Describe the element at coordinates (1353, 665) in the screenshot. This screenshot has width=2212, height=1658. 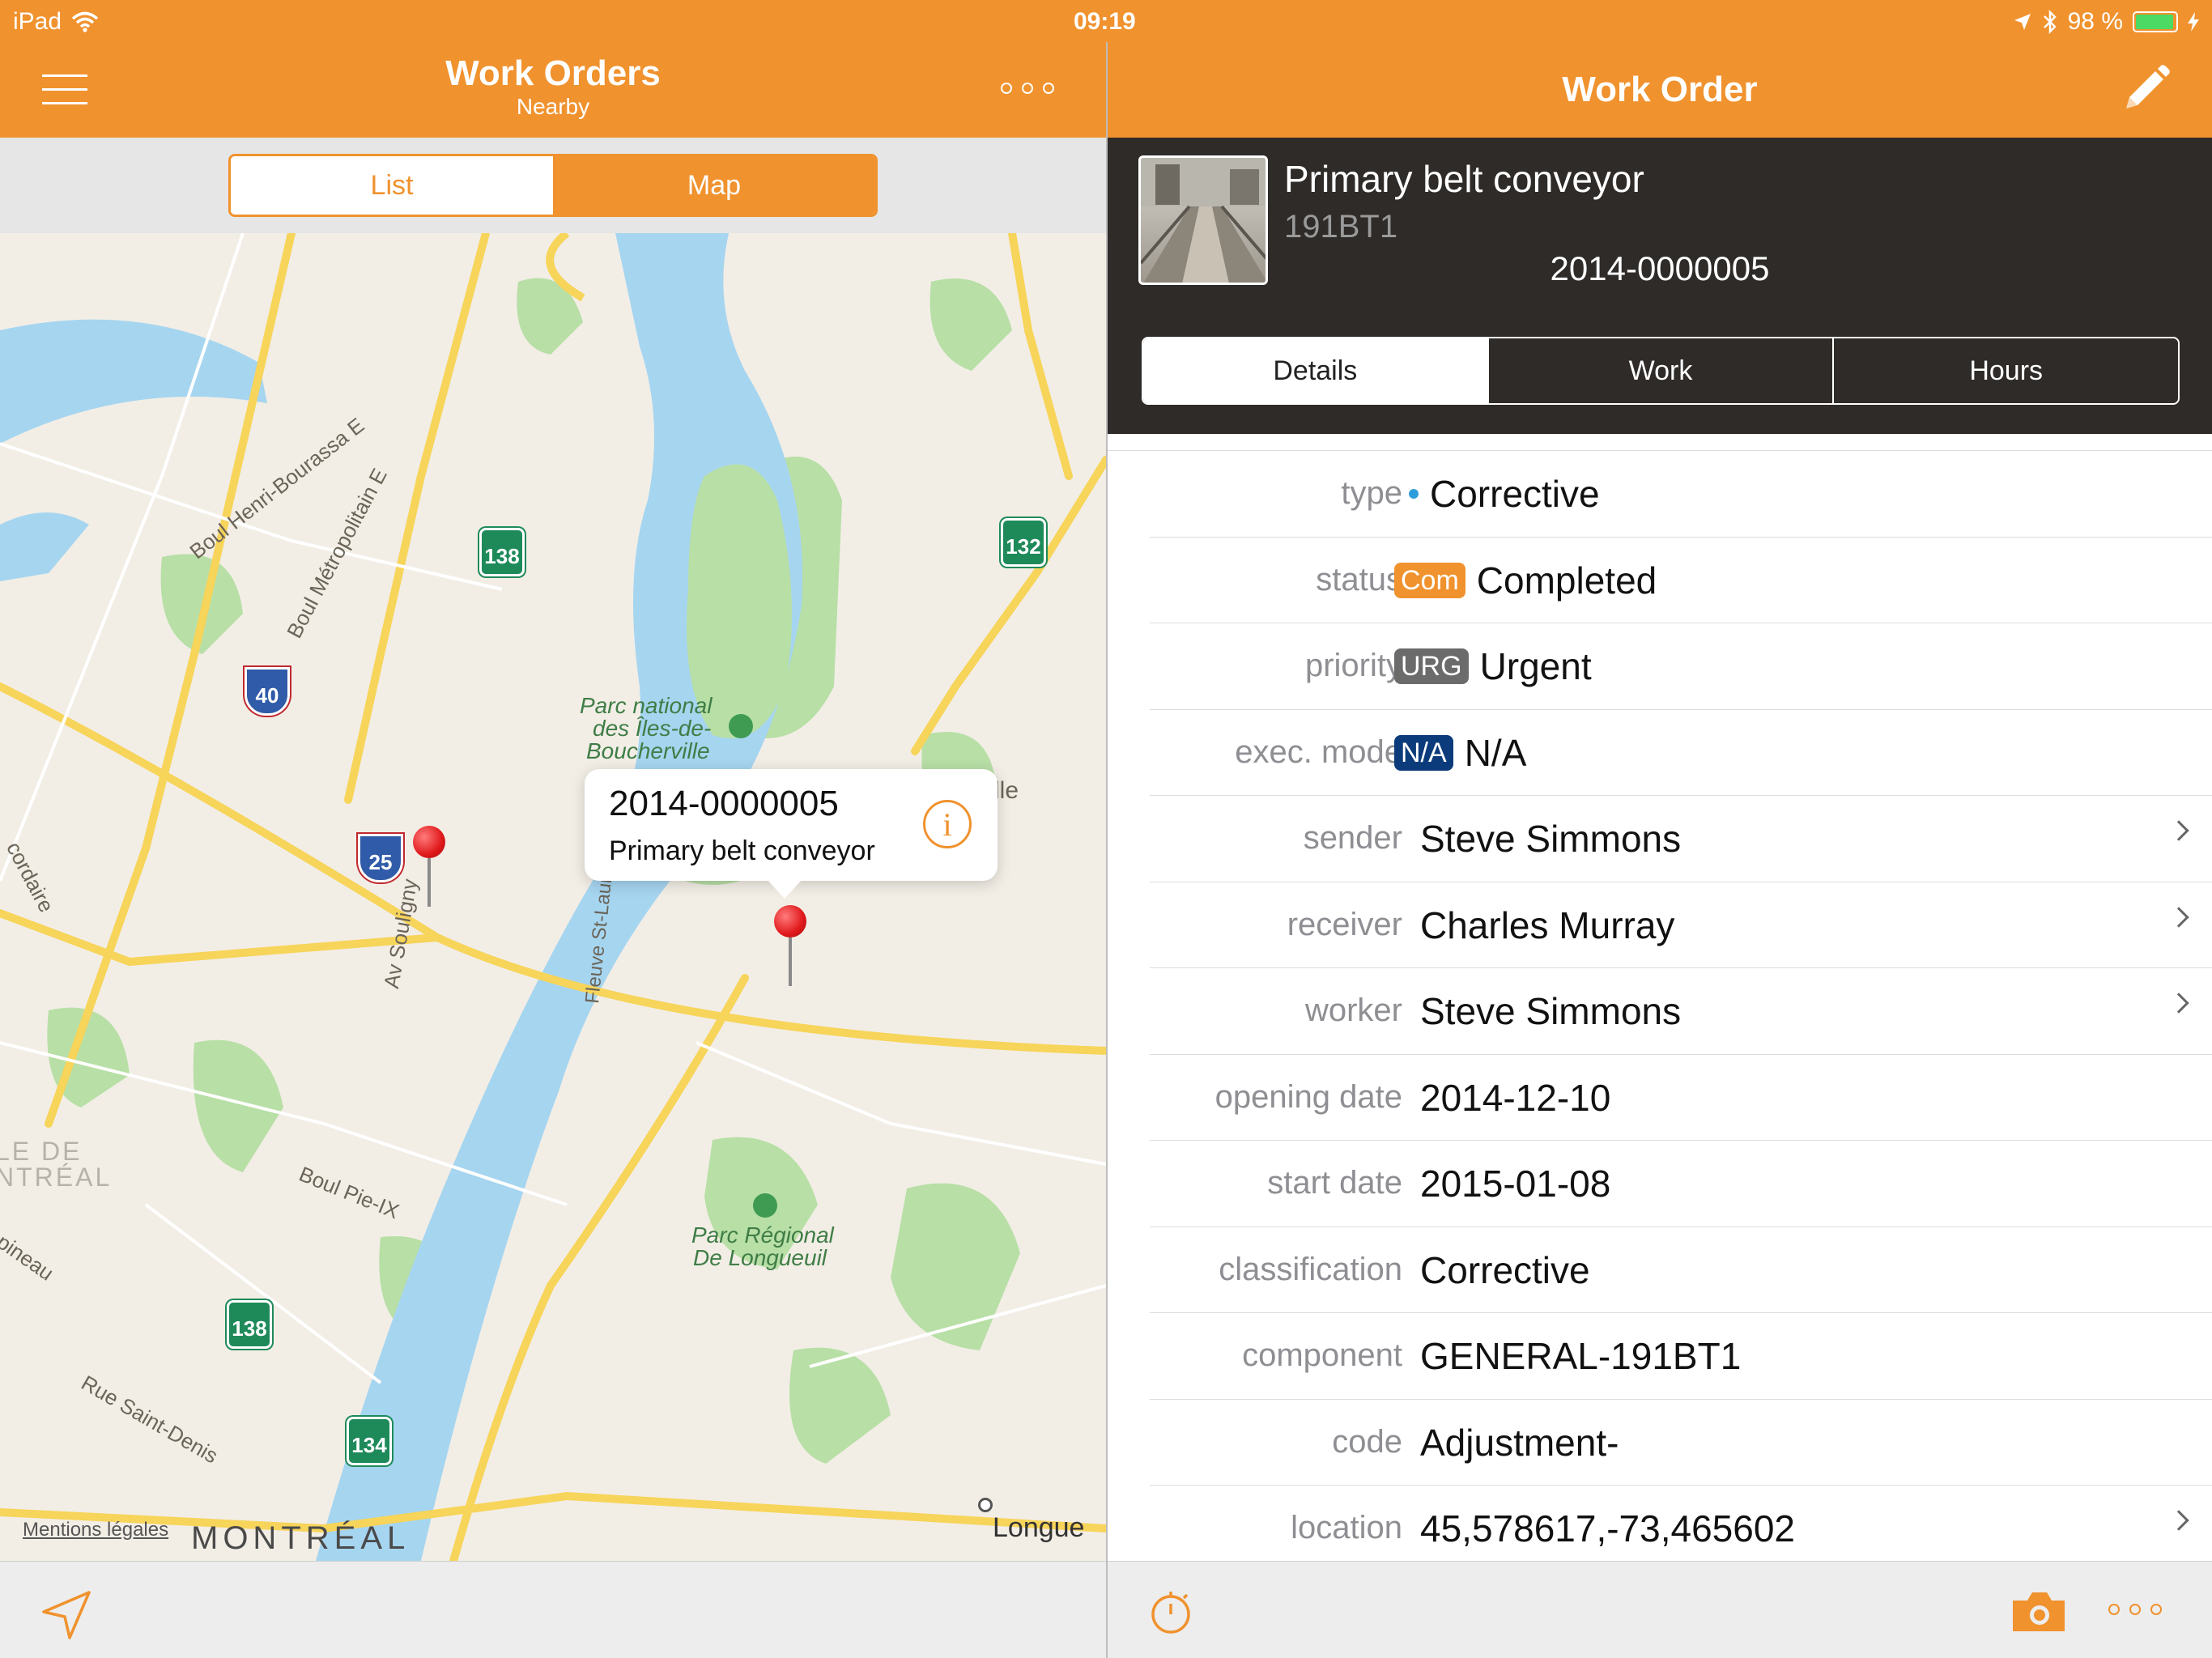
I see `row-label: priority` at that location.